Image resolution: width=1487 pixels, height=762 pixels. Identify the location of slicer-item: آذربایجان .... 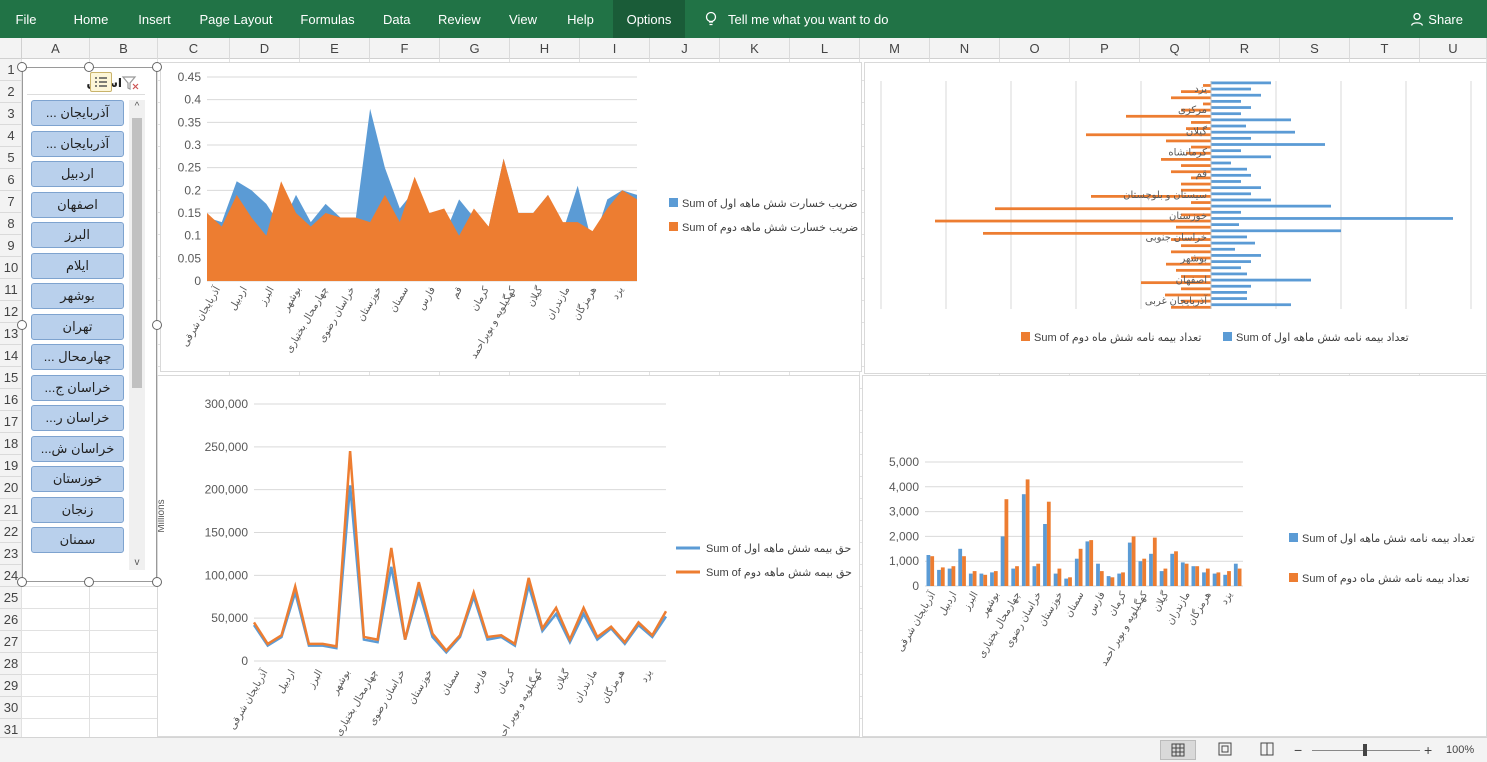
(77, 143).